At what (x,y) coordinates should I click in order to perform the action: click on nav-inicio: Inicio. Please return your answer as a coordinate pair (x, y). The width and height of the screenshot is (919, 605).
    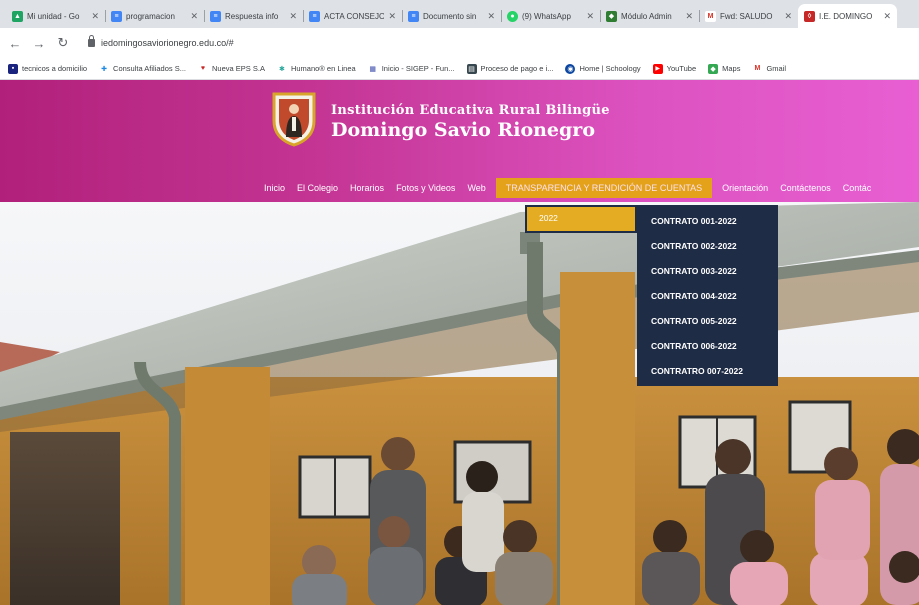
    Looking at the image, I should click on (274, 188).